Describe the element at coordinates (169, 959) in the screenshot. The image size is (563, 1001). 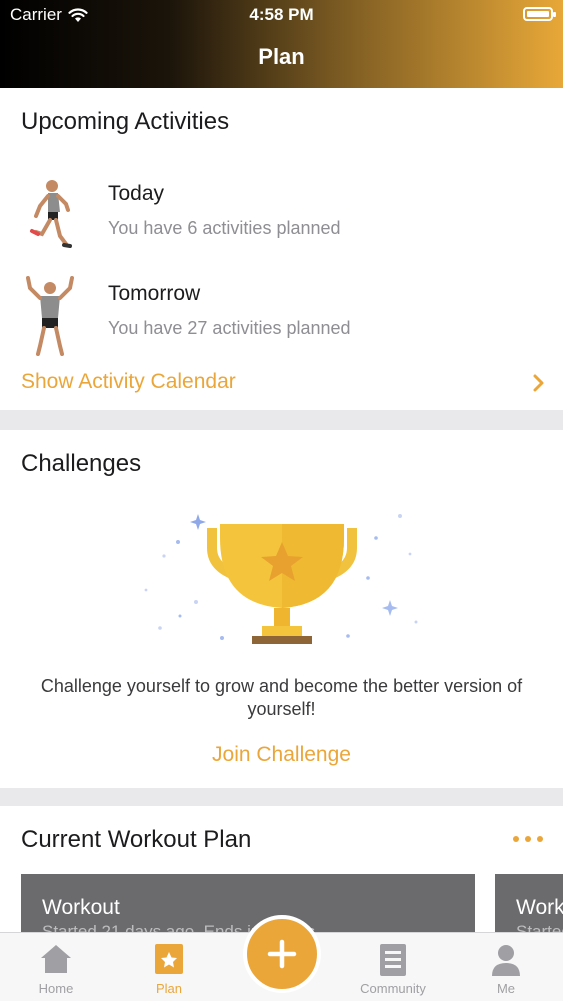
I see `plan-star-icon` at that location.